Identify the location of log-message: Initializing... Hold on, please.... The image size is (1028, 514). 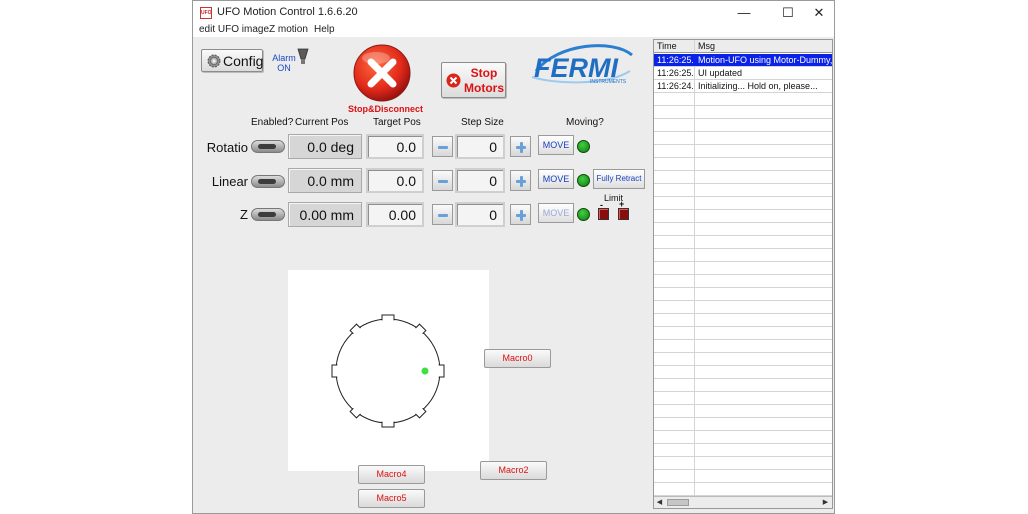
(758, 86).